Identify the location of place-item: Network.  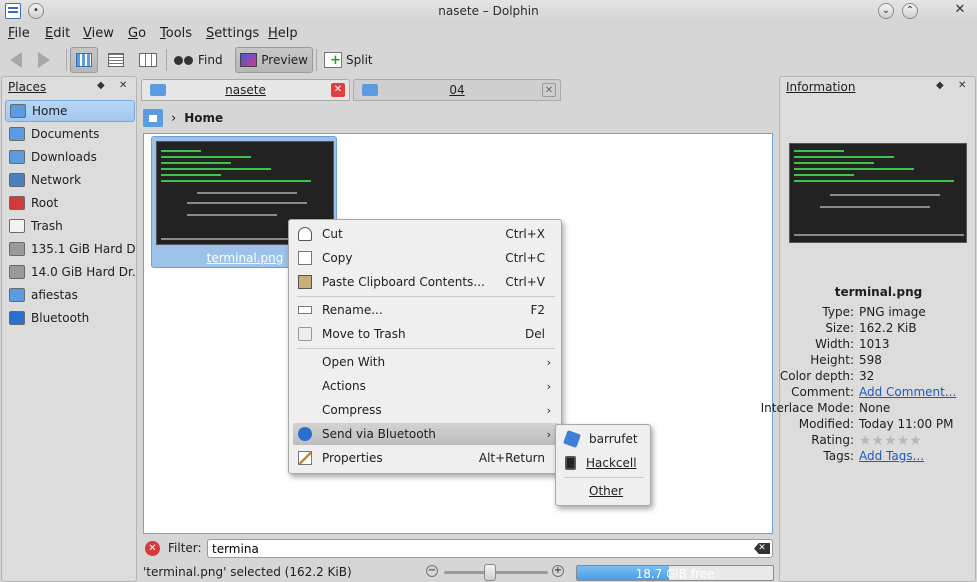
(70, 180).